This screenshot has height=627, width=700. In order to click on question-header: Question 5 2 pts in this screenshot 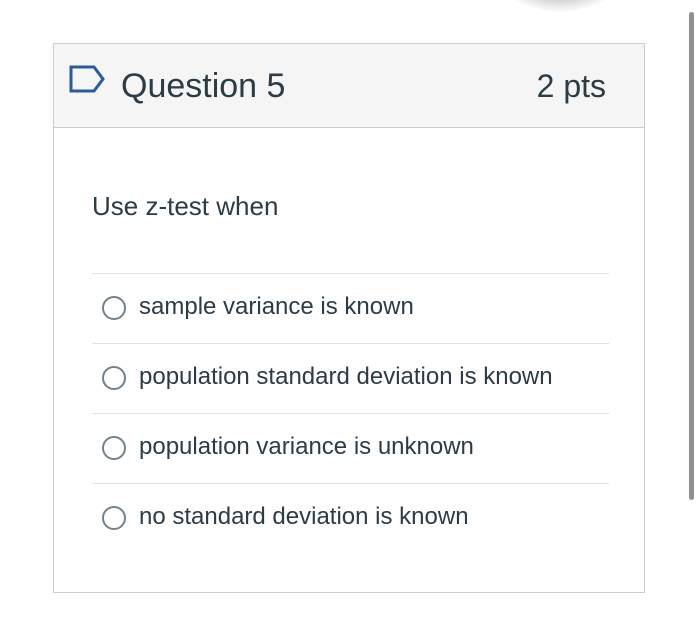, I will do `click(349, 86)`.